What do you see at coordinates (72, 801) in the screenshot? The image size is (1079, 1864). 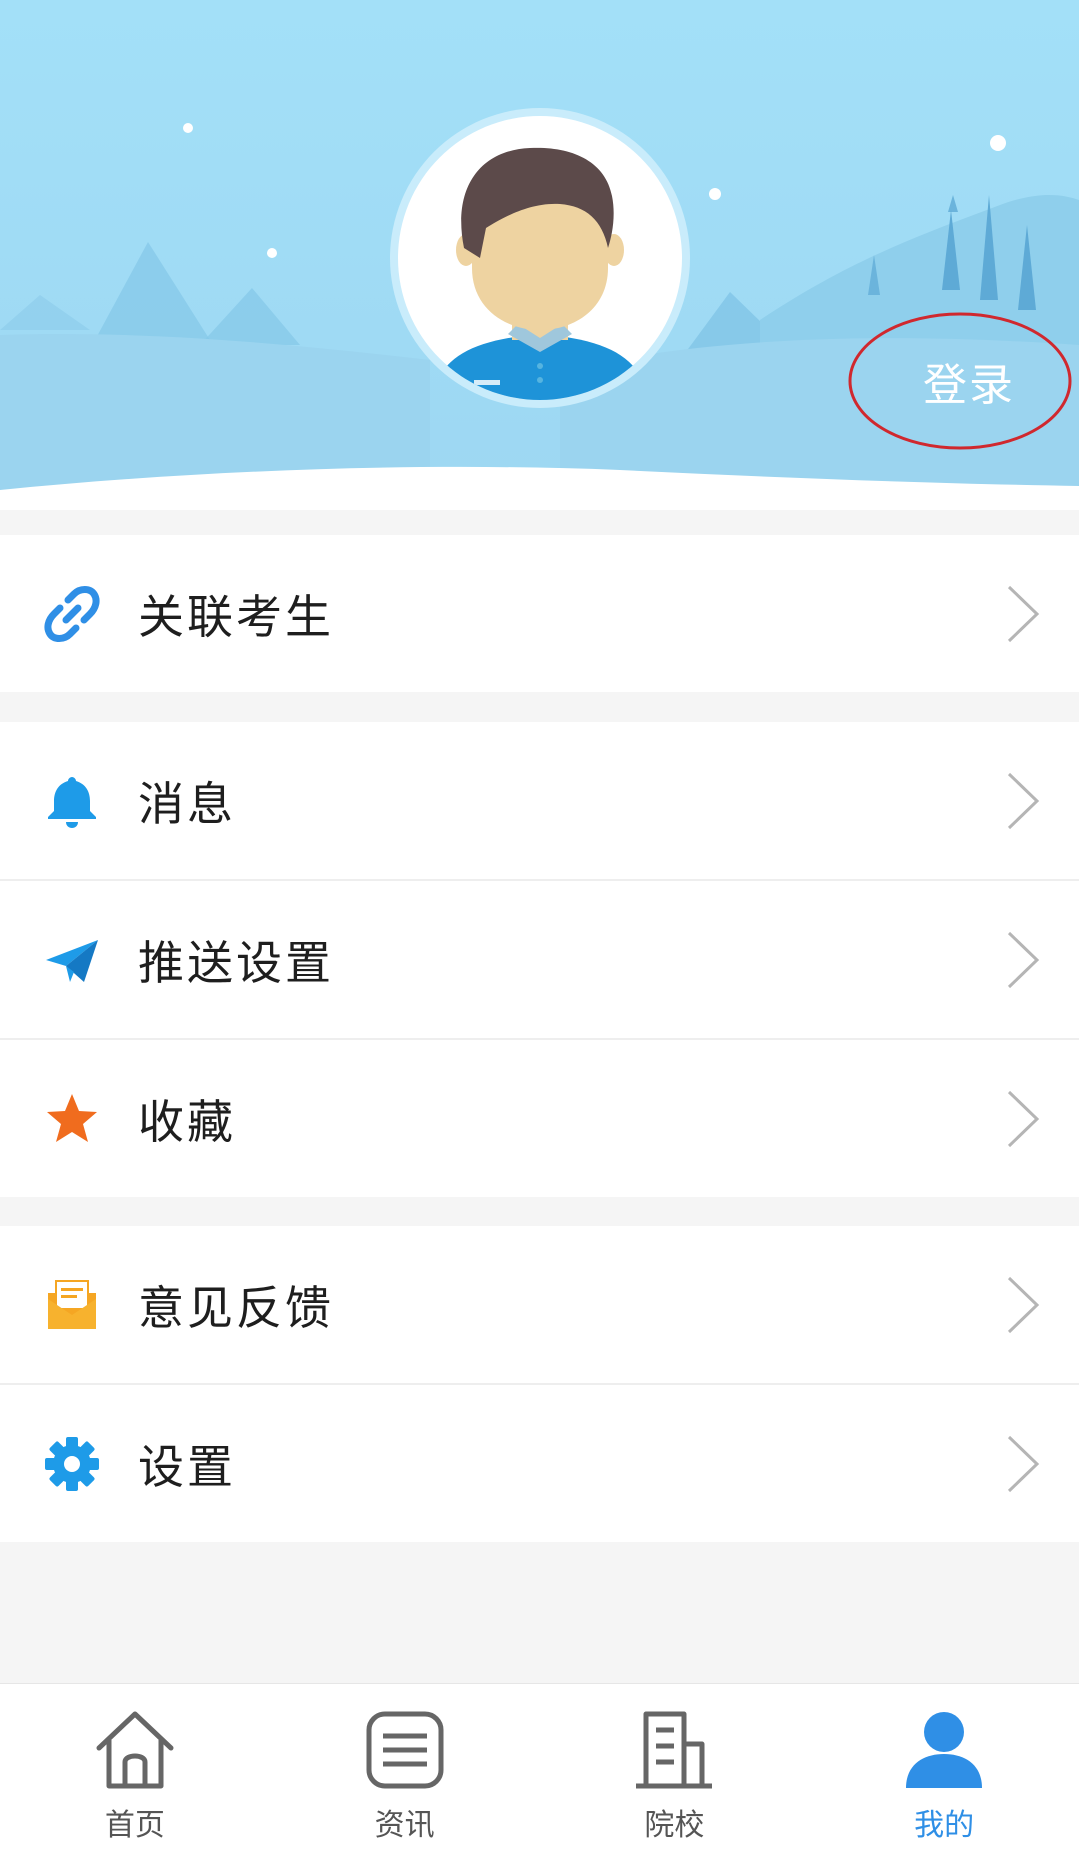 I see `bell-icon` at bounding box center [72, 801].